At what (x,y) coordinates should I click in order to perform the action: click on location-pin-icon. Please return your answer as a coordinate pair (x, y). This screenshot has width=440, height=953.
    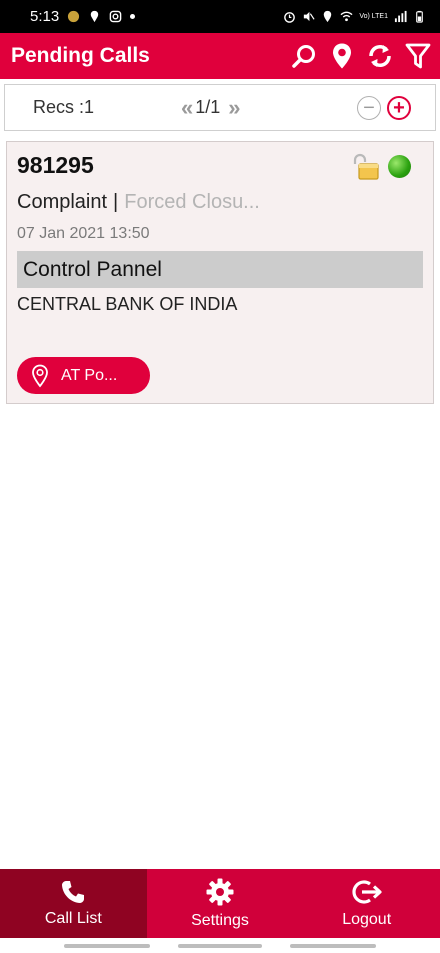
    Looking at the image, I should click on (342, 56).